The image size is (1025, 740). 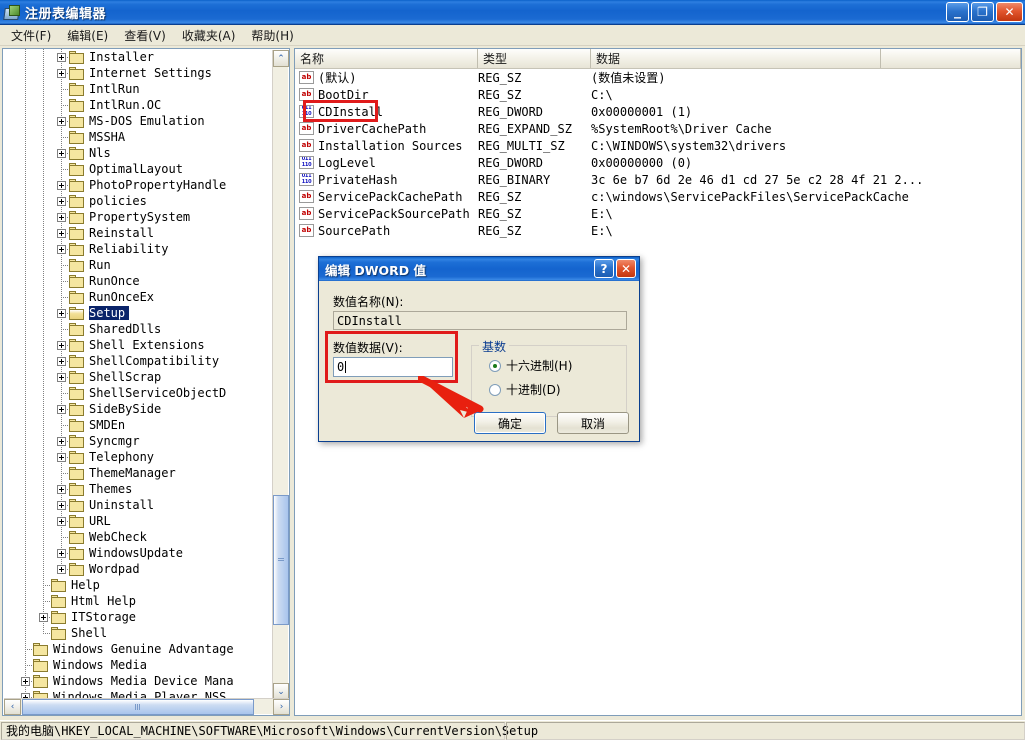 What do you see at coordinates (982, 12) in the screenshot?
I see `restore-button: ❐` at bounding box center [982, 12].